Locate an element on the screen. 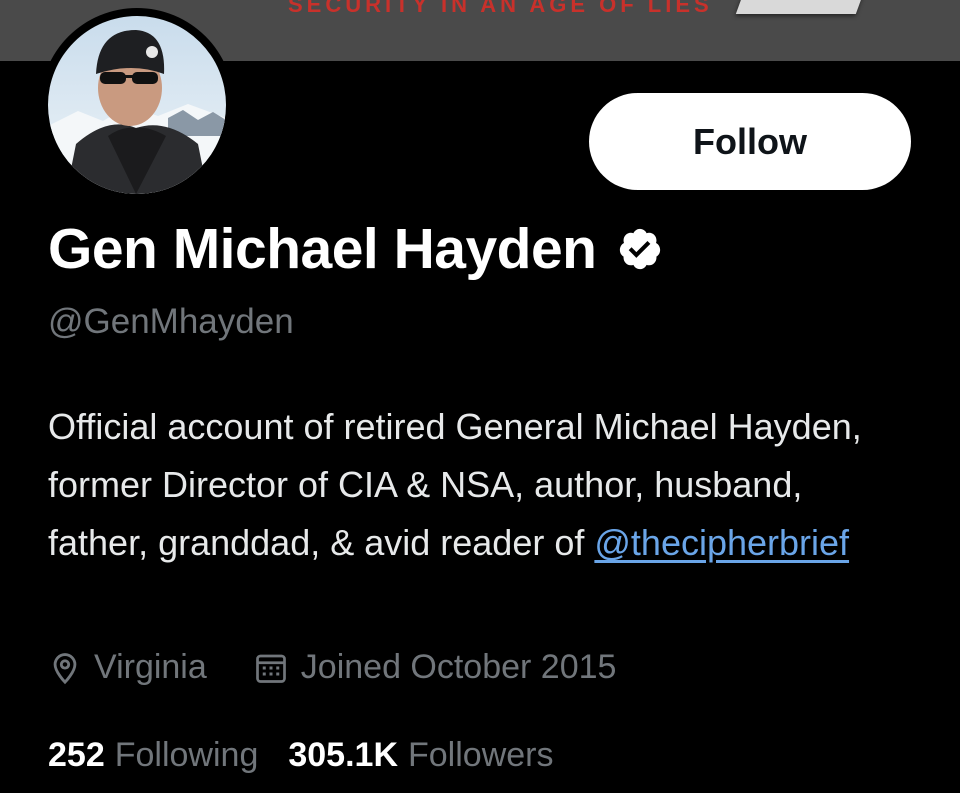  followers-label: Followers is located at coordinates (481, 755).